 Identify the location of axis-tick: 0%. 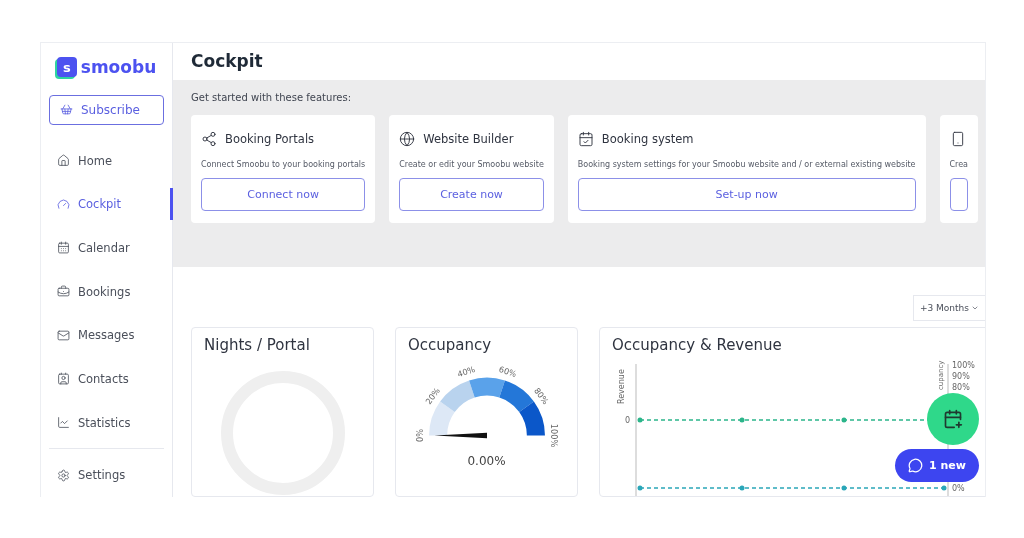
(958, 488).